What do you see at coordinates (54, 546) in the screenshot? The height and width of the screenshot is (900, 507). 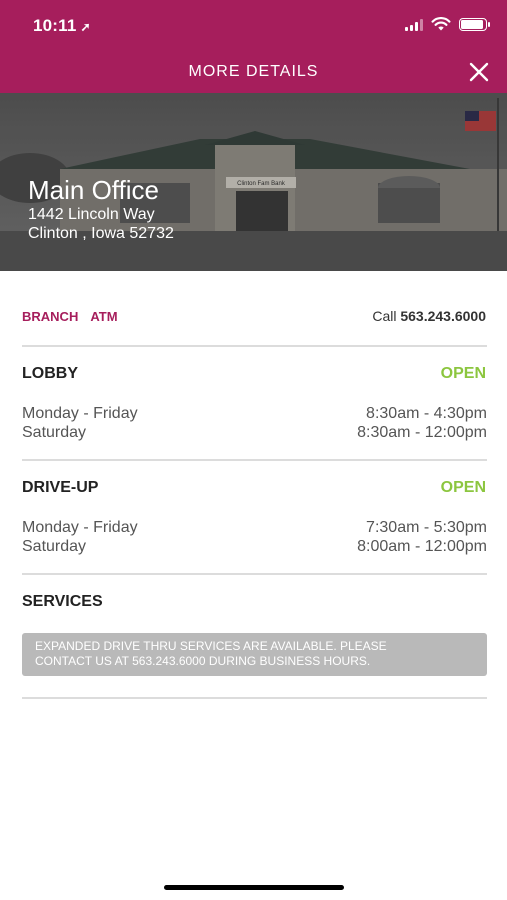 I see `drive-up-day-saturday: Saturday` at bounding box center [54, 546].